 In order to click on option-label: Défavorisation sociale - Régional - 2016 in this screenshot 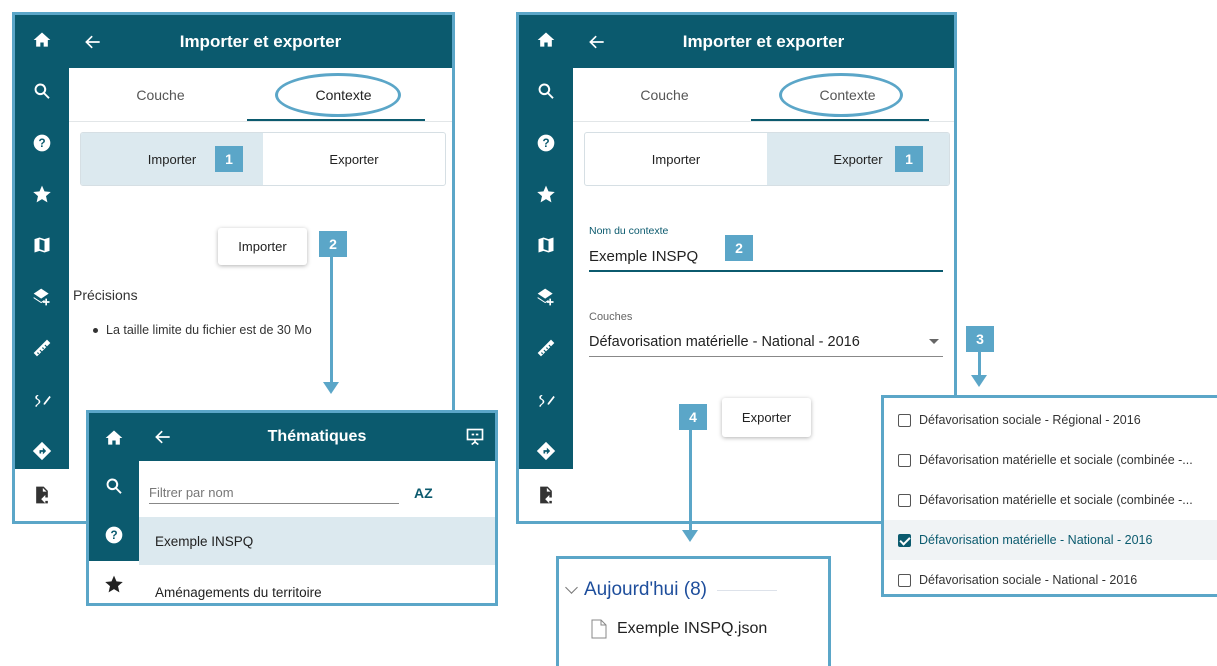, I will do `click(1030, 420)`.